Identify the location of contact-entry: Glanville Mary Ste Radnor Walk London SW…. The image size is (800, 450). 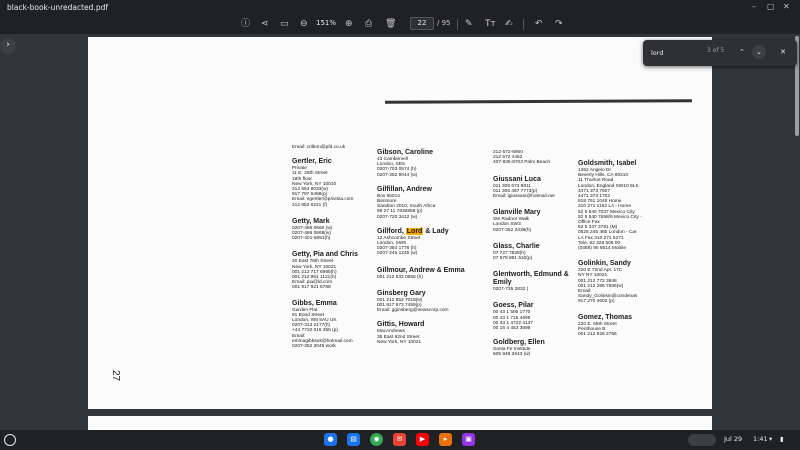
(540, 221).